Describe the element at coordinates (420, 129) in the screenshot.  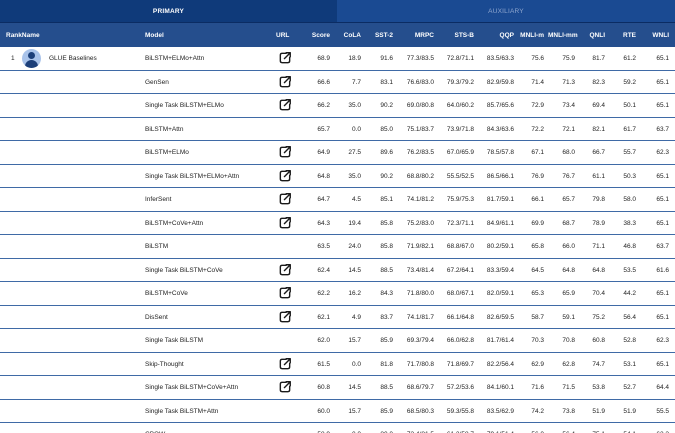
I see `mrpc-cell: 75.1/83.7` at that location.